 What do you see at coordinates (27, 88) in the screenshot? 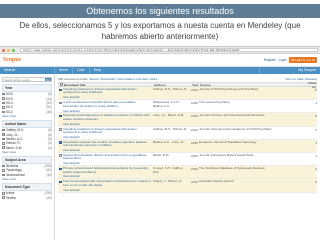
I see `facet-year-heading: Year` at bounding box center [27, 88].